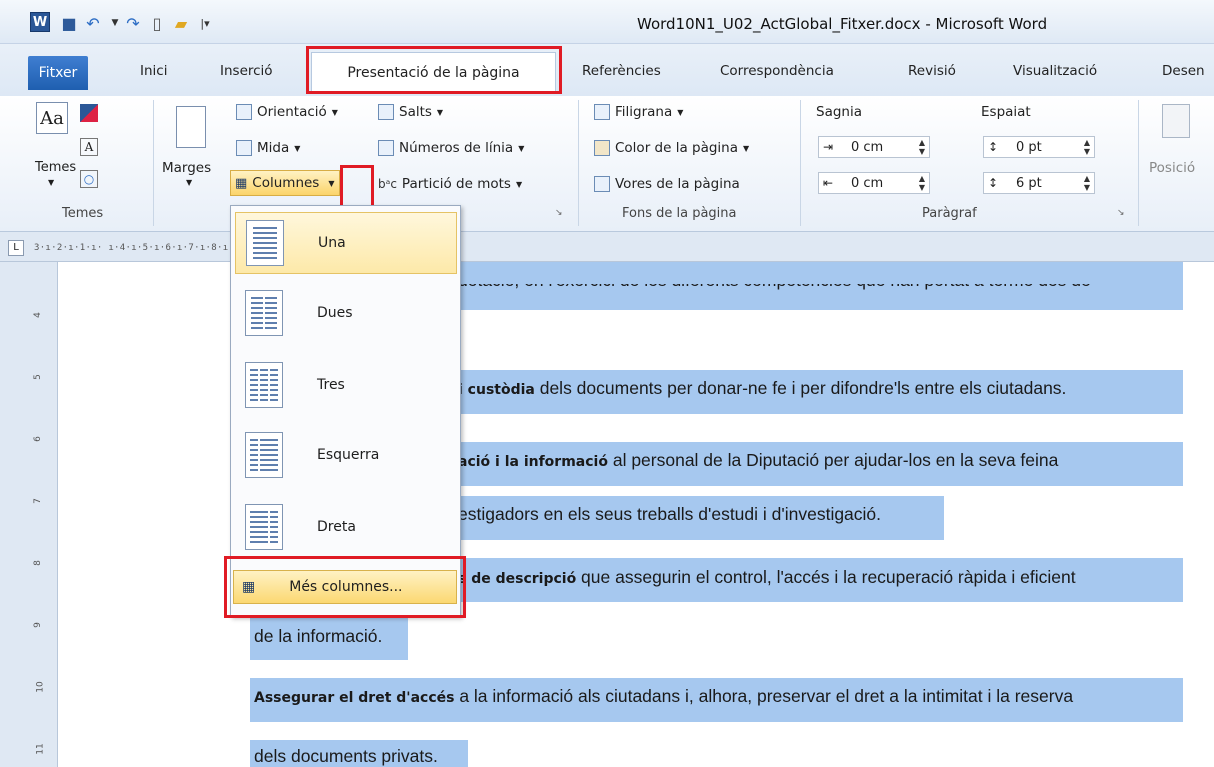 This screenshot has height=767, width=1214. What do you see at coordinates (264, 385) in the screenshot?
I see `three-columns-icon` at bounding box center [264, 385].